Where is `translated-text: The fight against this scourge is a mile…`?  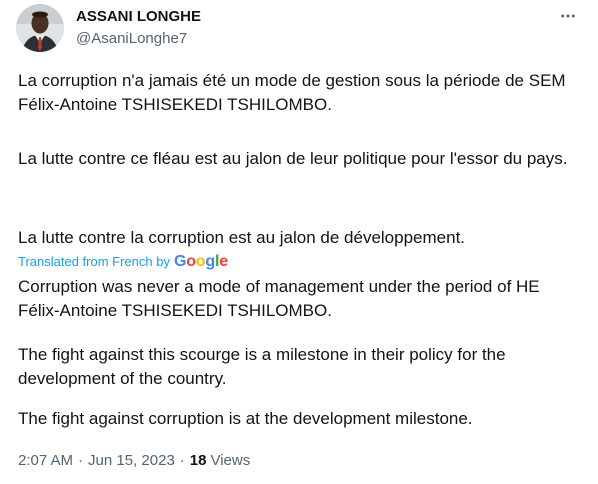
translated-text: The fight against this scourge is a mile… is located at coordinates (298, 367).